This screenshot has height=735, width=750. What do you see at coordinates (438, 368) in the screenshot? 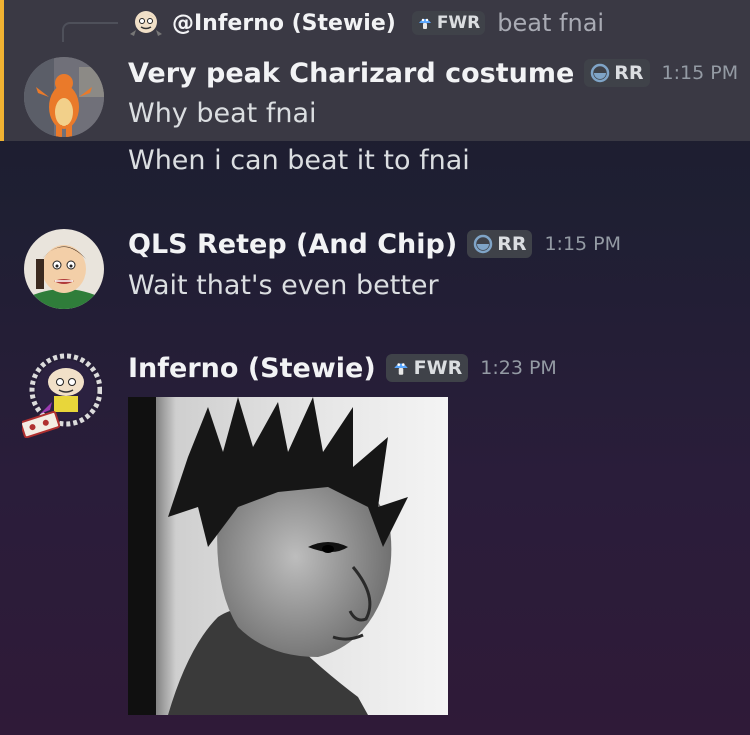
I see `tag-label: FWR` at bounding box center [438, 368].